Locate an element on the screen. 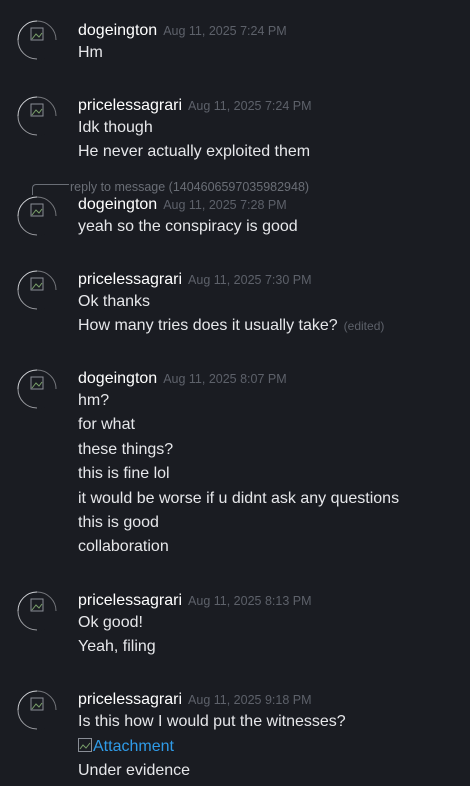 The image size is (470, 786). message-line: yeah so the conspiracy is good is located at coordinates (188, 226).